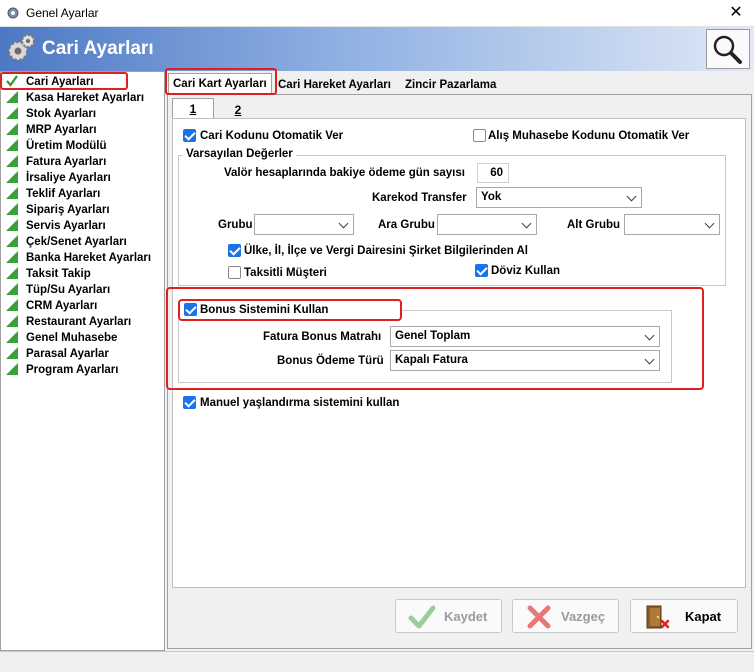  I want to click on tree-item-cek-senet: Çek/Senet Ayarları, so click(66, 242).